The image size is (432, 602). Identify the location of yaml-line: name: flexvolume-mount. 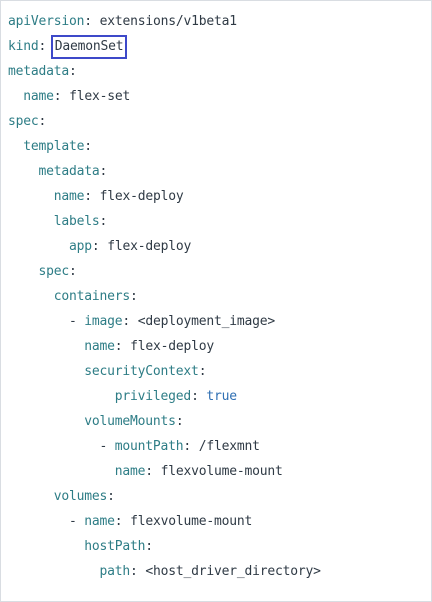
(164, 471).